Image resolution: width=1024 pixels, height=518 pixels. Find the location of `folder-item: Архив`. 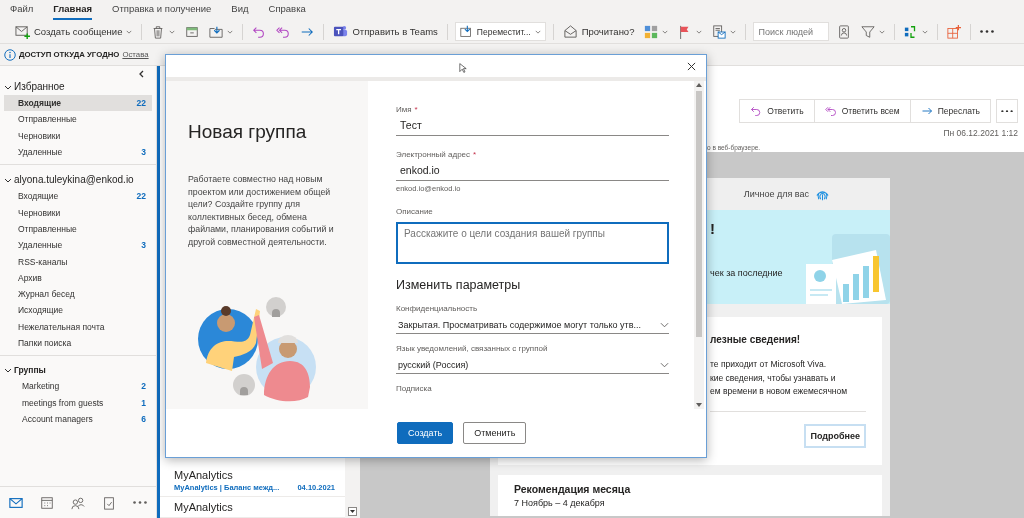

folder-item: Архив is located at coordinates (78, 277).